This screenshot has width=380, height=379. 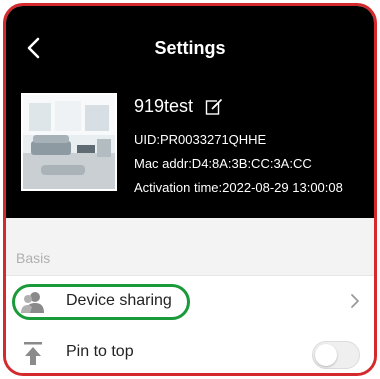 What do you see at coordinates (326, 355) in the screenshot?
I see `toggle-knob` at bounding box center [326, 355].